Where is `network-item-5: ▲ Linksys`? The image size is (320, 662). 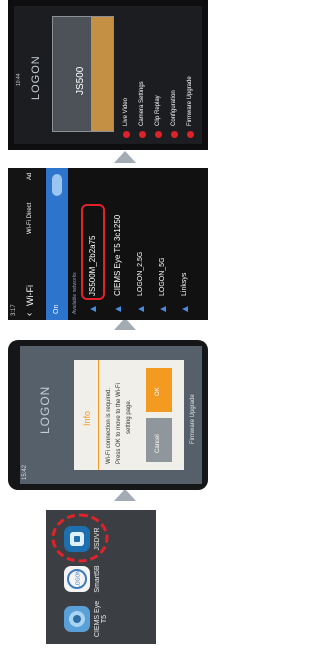 network-item-5: ▲ Linksys is located at coordinates (186, 244).